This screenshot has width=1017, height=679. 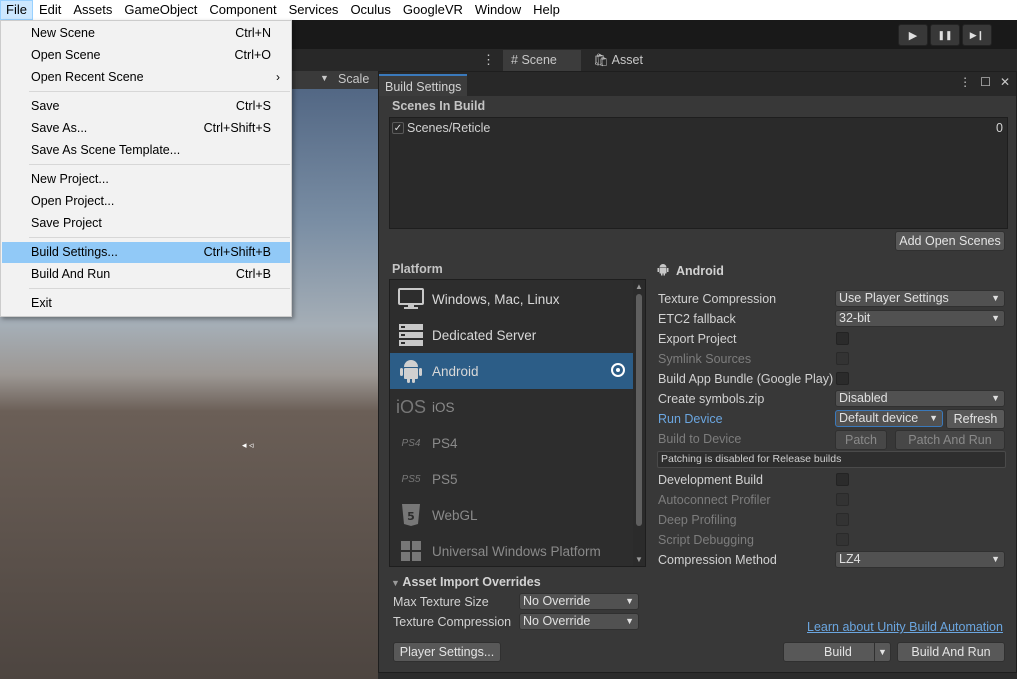 What do you see at coordinates (714, 500) in the screenshot?
I see `autoconnect-profiler-label: Autoconnect Profiler` at bounding box center [714, 500].